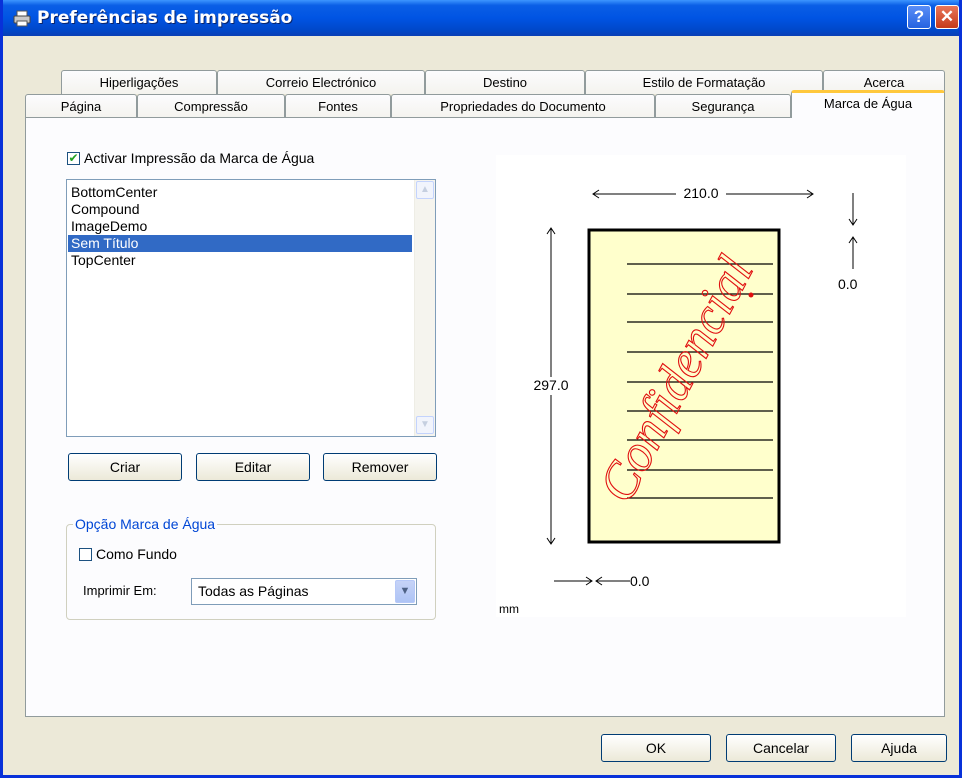 The height and width of the screenshot is (778, 962). What do you see at coordinates (125, 467) in the screenshot?
I see `create-button: Criar` at bounding box center [125, 467].